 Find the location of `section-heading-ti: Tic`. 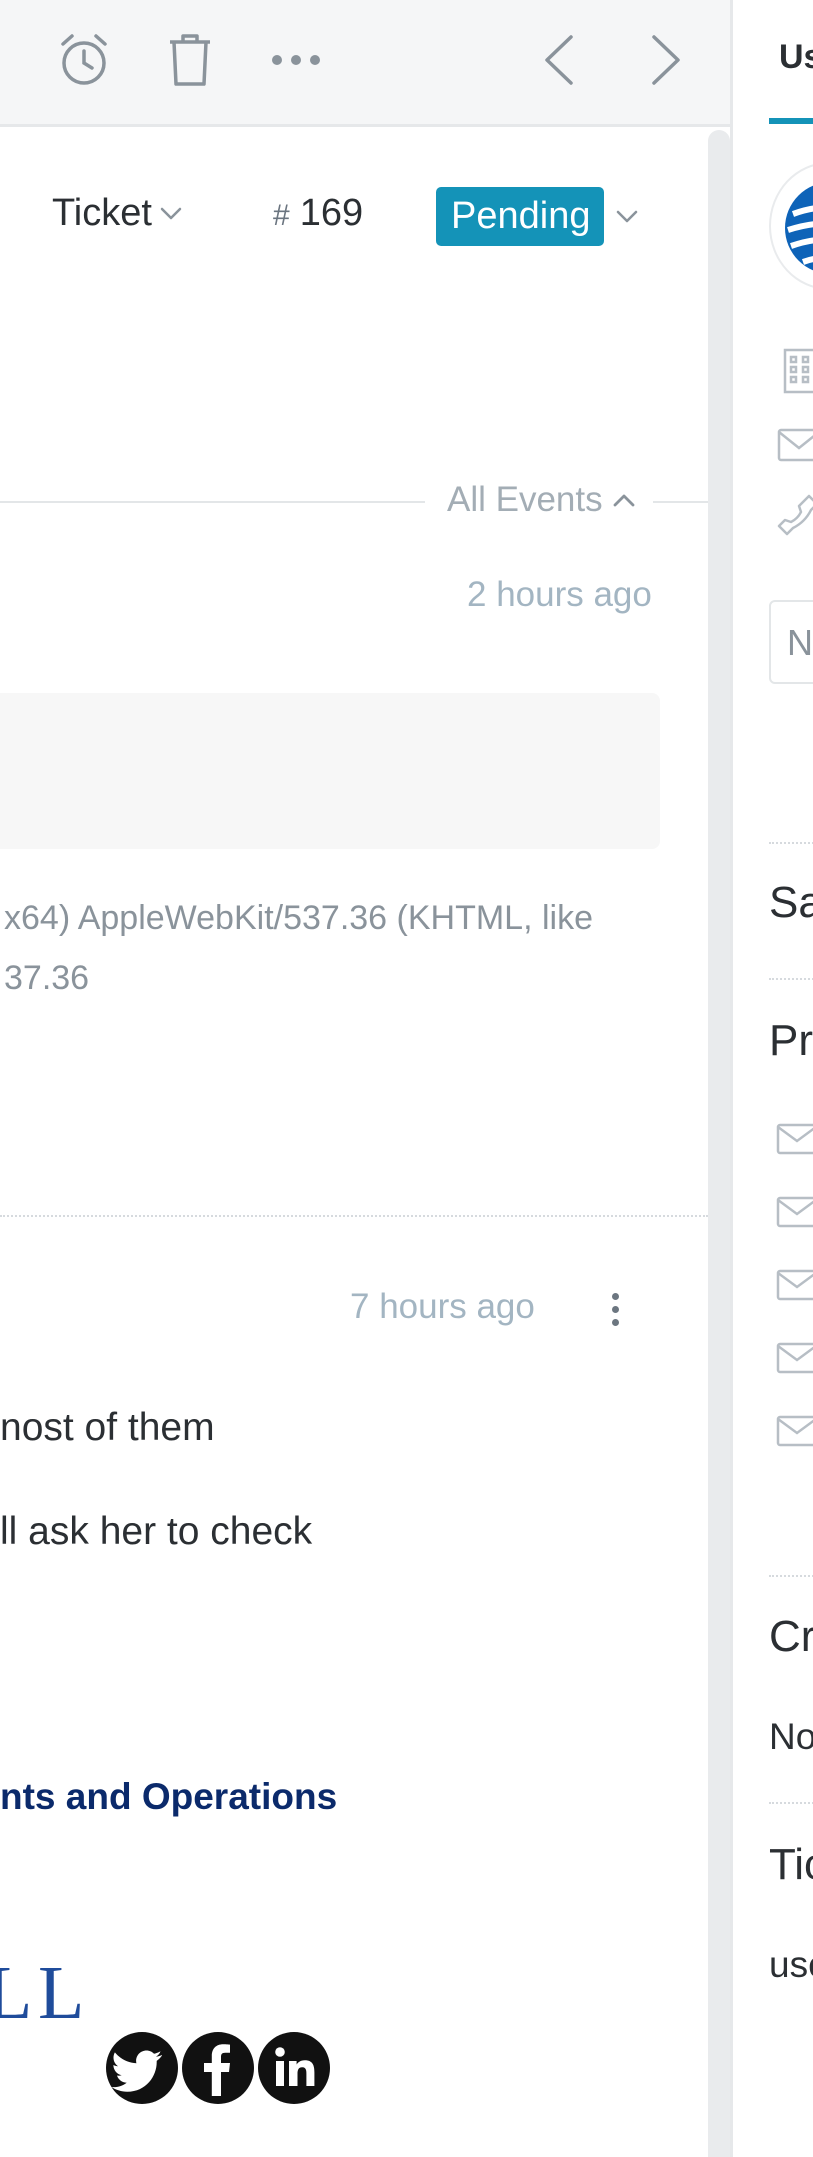

section-heading-ti: Tic is located at coordinates (791, 1864).